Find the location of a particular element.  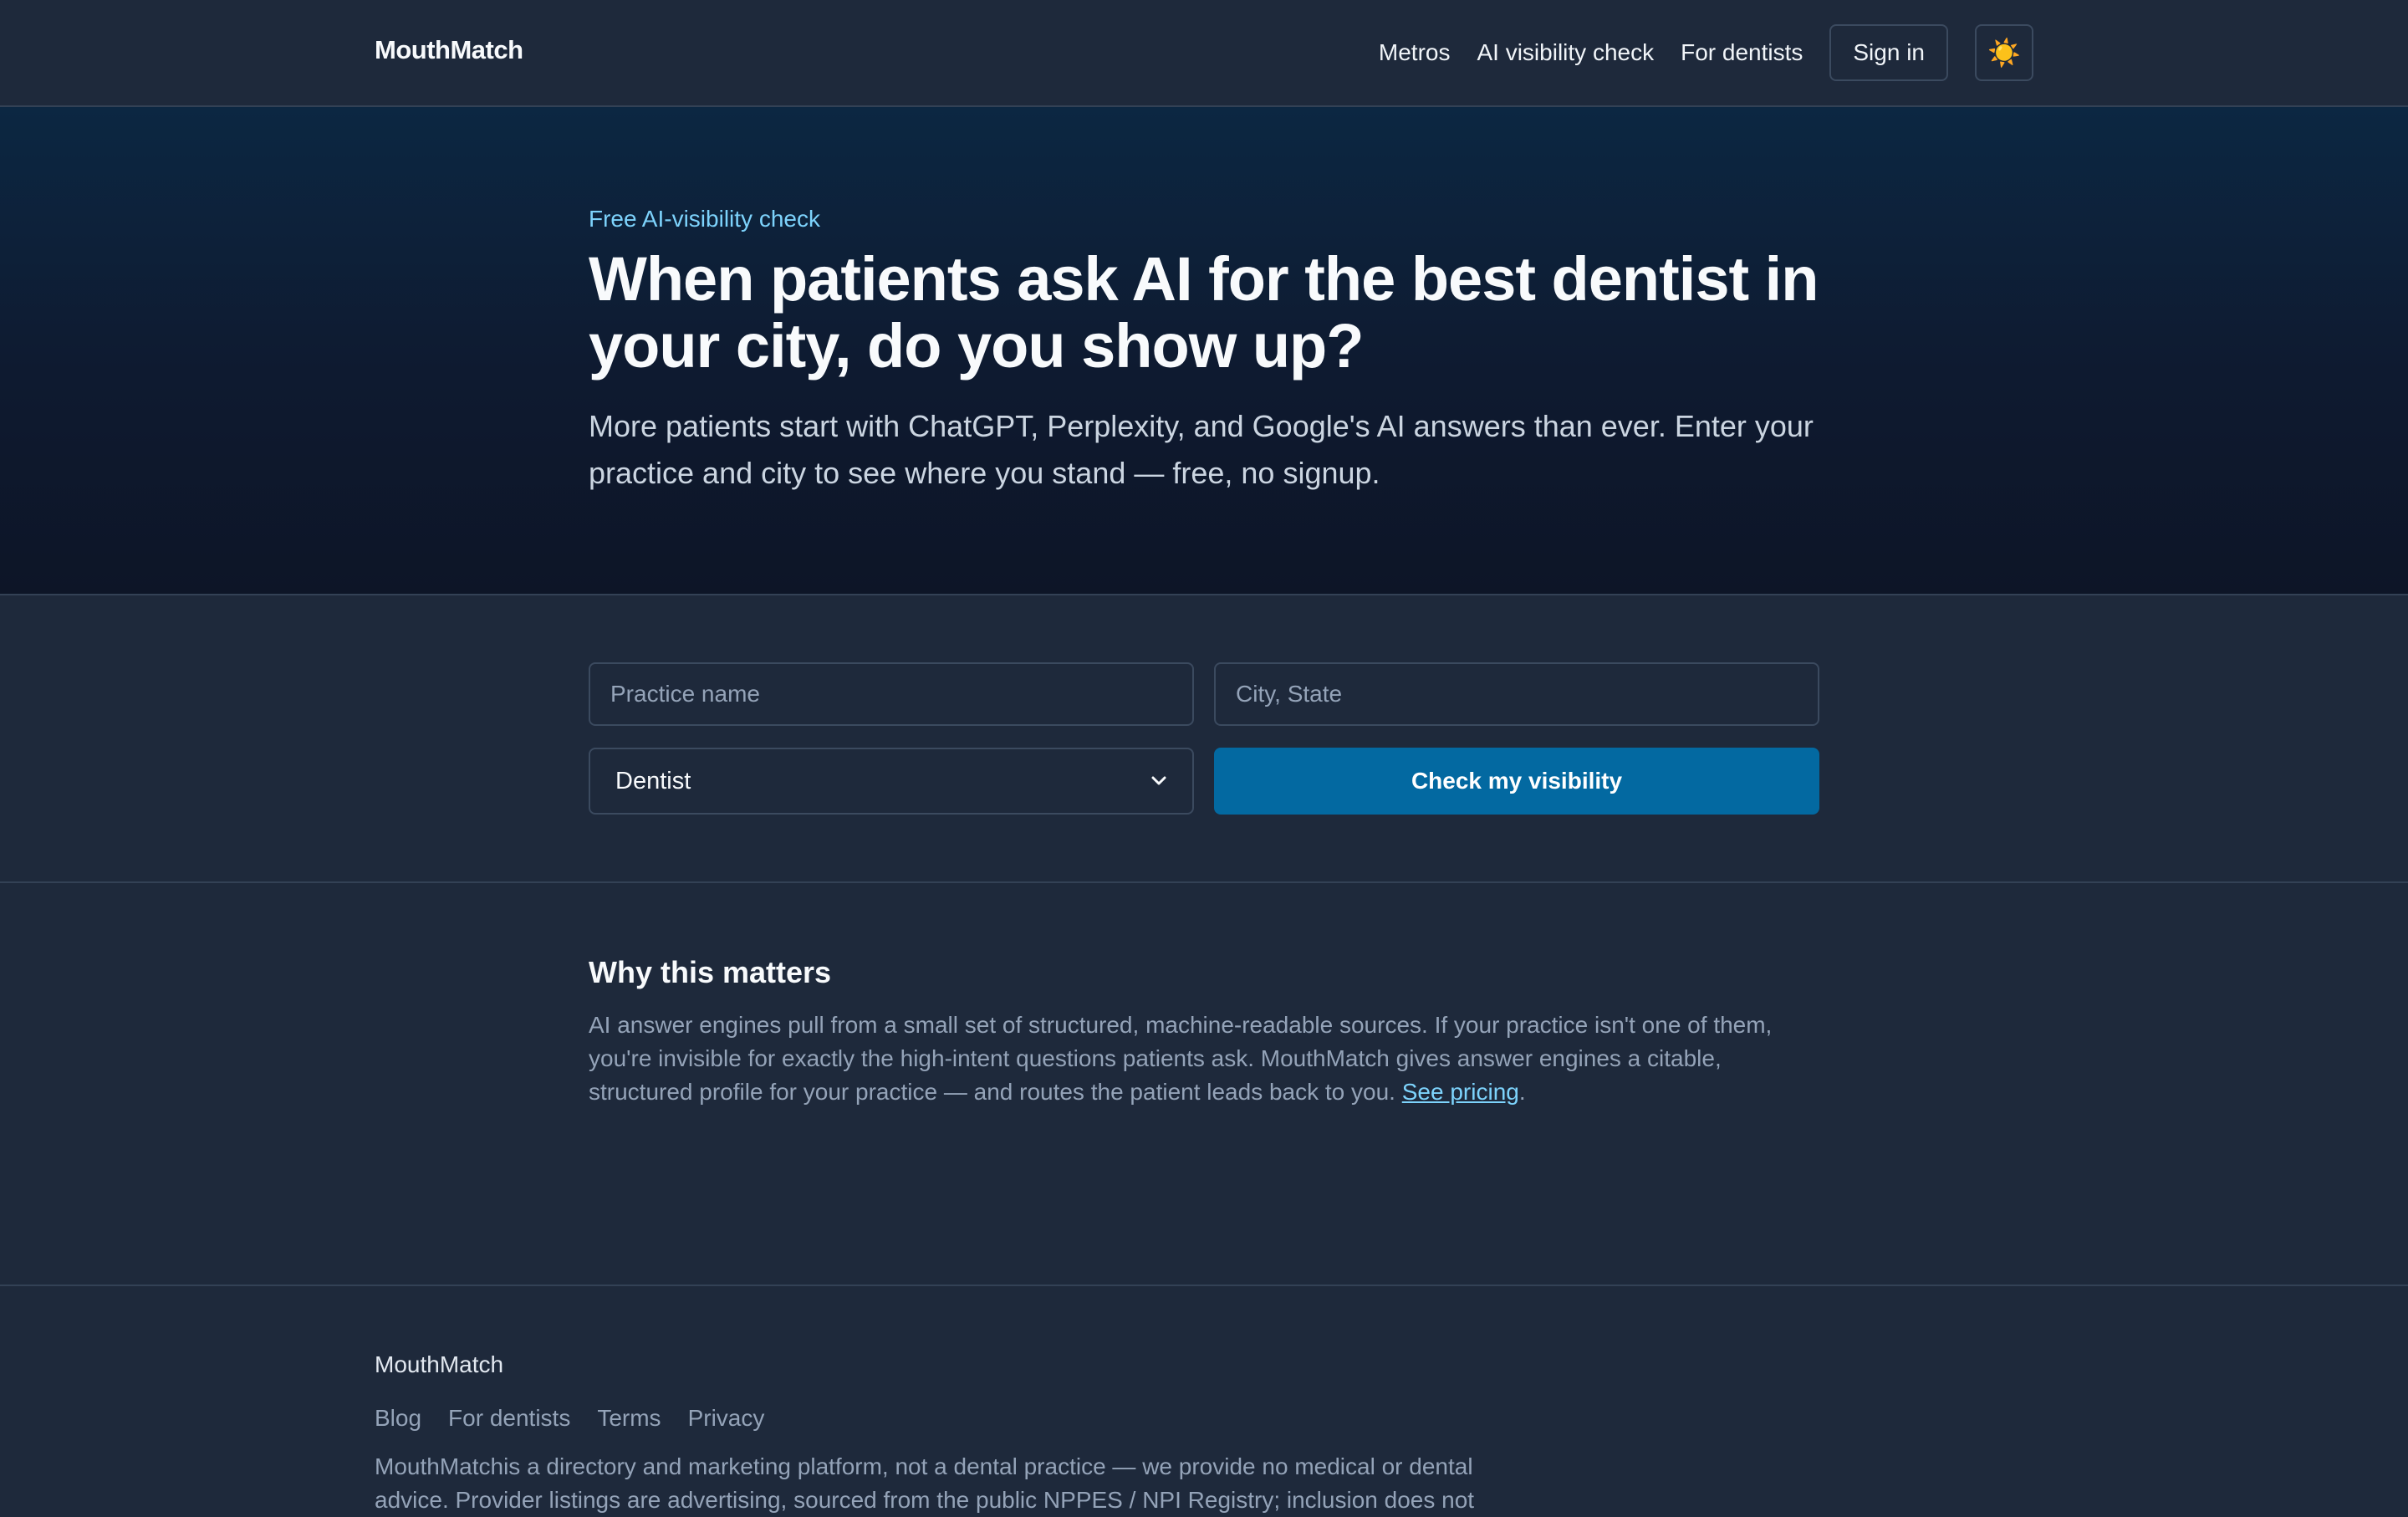

nav-link-for-dentists: For dentists is located at coordinates (1742, 53).